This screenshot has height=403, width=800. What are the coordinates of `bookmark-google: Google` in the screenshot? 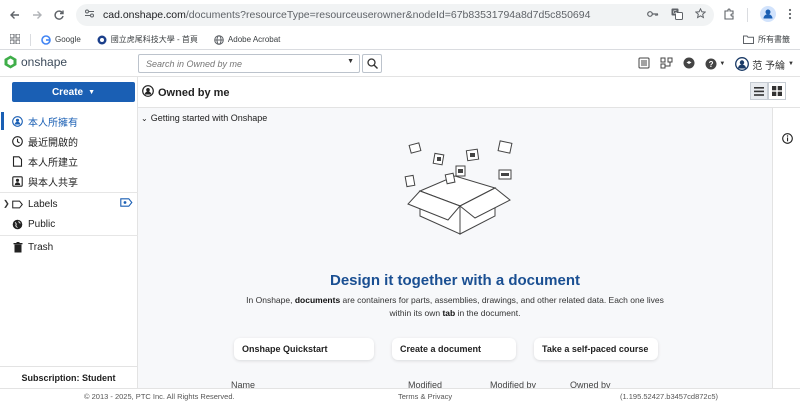 It's located at (61, 39).